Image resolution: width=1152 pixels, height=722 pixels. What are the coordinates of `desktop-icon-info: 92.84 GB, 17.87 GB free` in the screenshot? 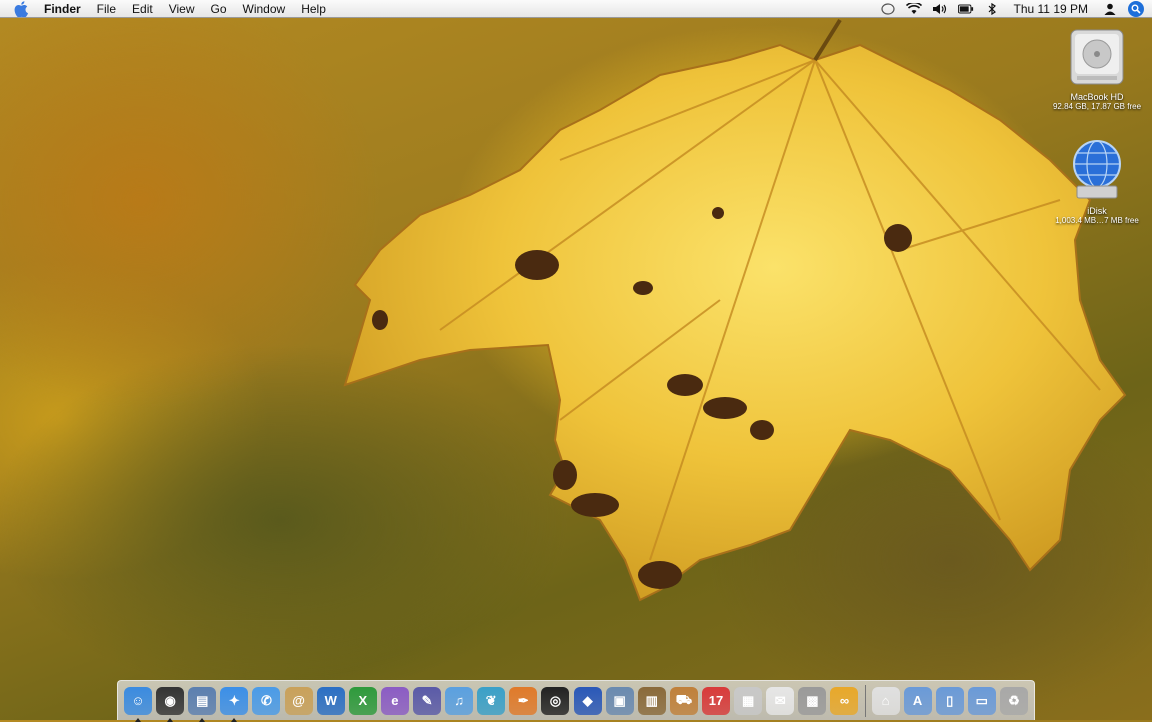 It's located at (1097, 106).